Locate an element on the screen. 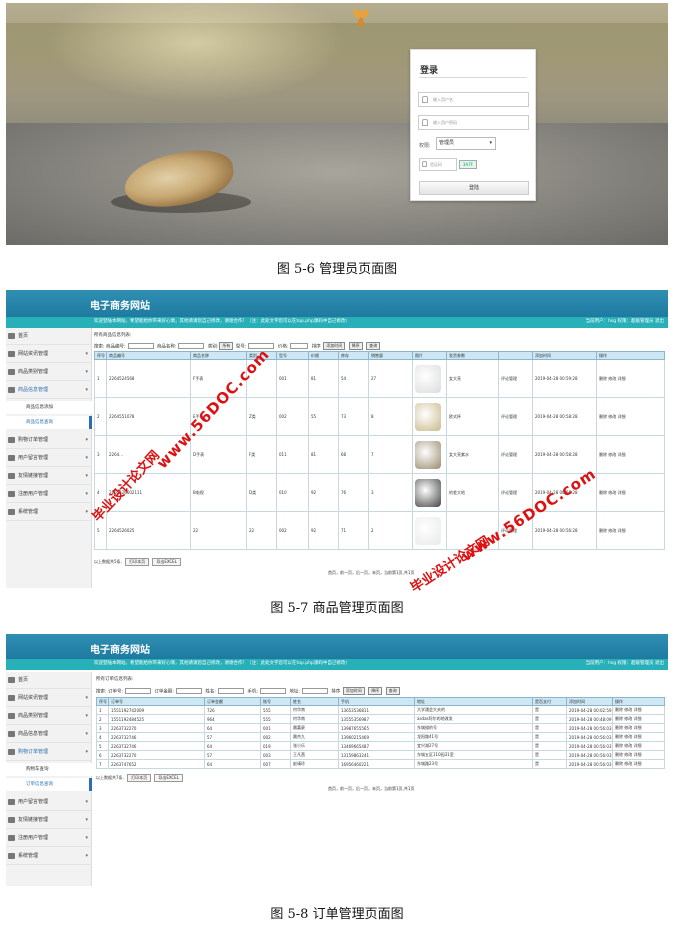 This screenshot has height=929, width=674. table-cell: 何华南 is located at coordinates (314, 719).